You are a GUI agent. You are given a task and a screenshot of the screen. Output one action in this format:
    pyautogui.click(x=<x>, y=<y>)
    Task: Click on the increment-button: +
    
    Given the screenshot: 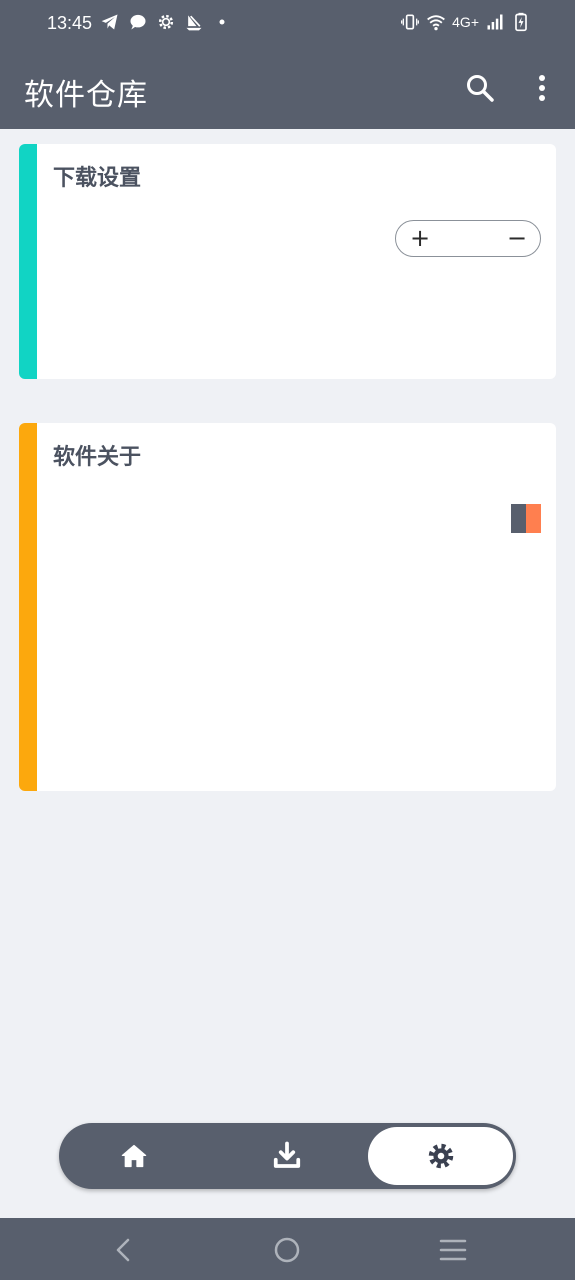 What is the action you would take?
    pyautogui.click(x=420, y=239)
    